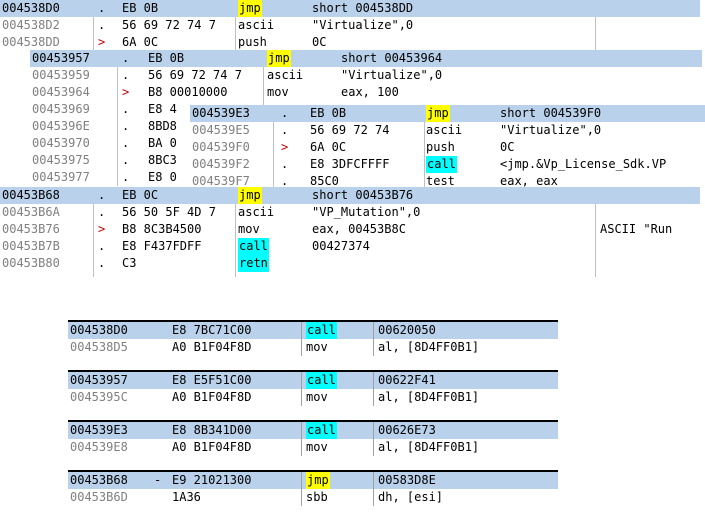 This screenshot has width=705, height=527. Describe the element at coordinates (363, 195) in the screenshot. I see `operand-cell: short 00453B76` at that location.